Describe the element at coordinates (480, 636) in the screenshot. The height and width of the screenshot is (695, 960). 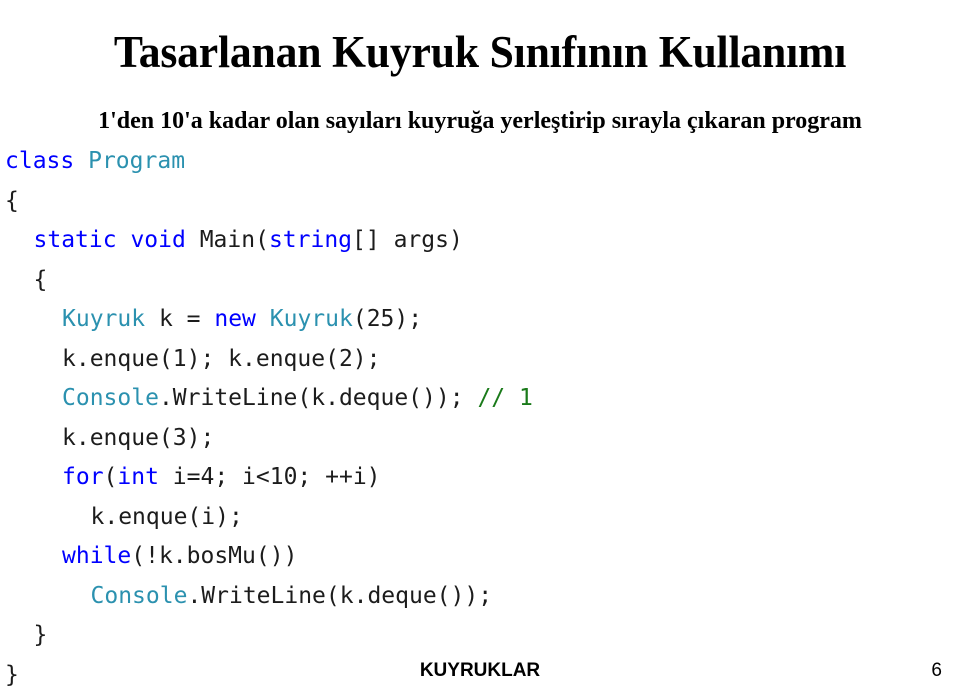
I see `code-line: }` at that location.